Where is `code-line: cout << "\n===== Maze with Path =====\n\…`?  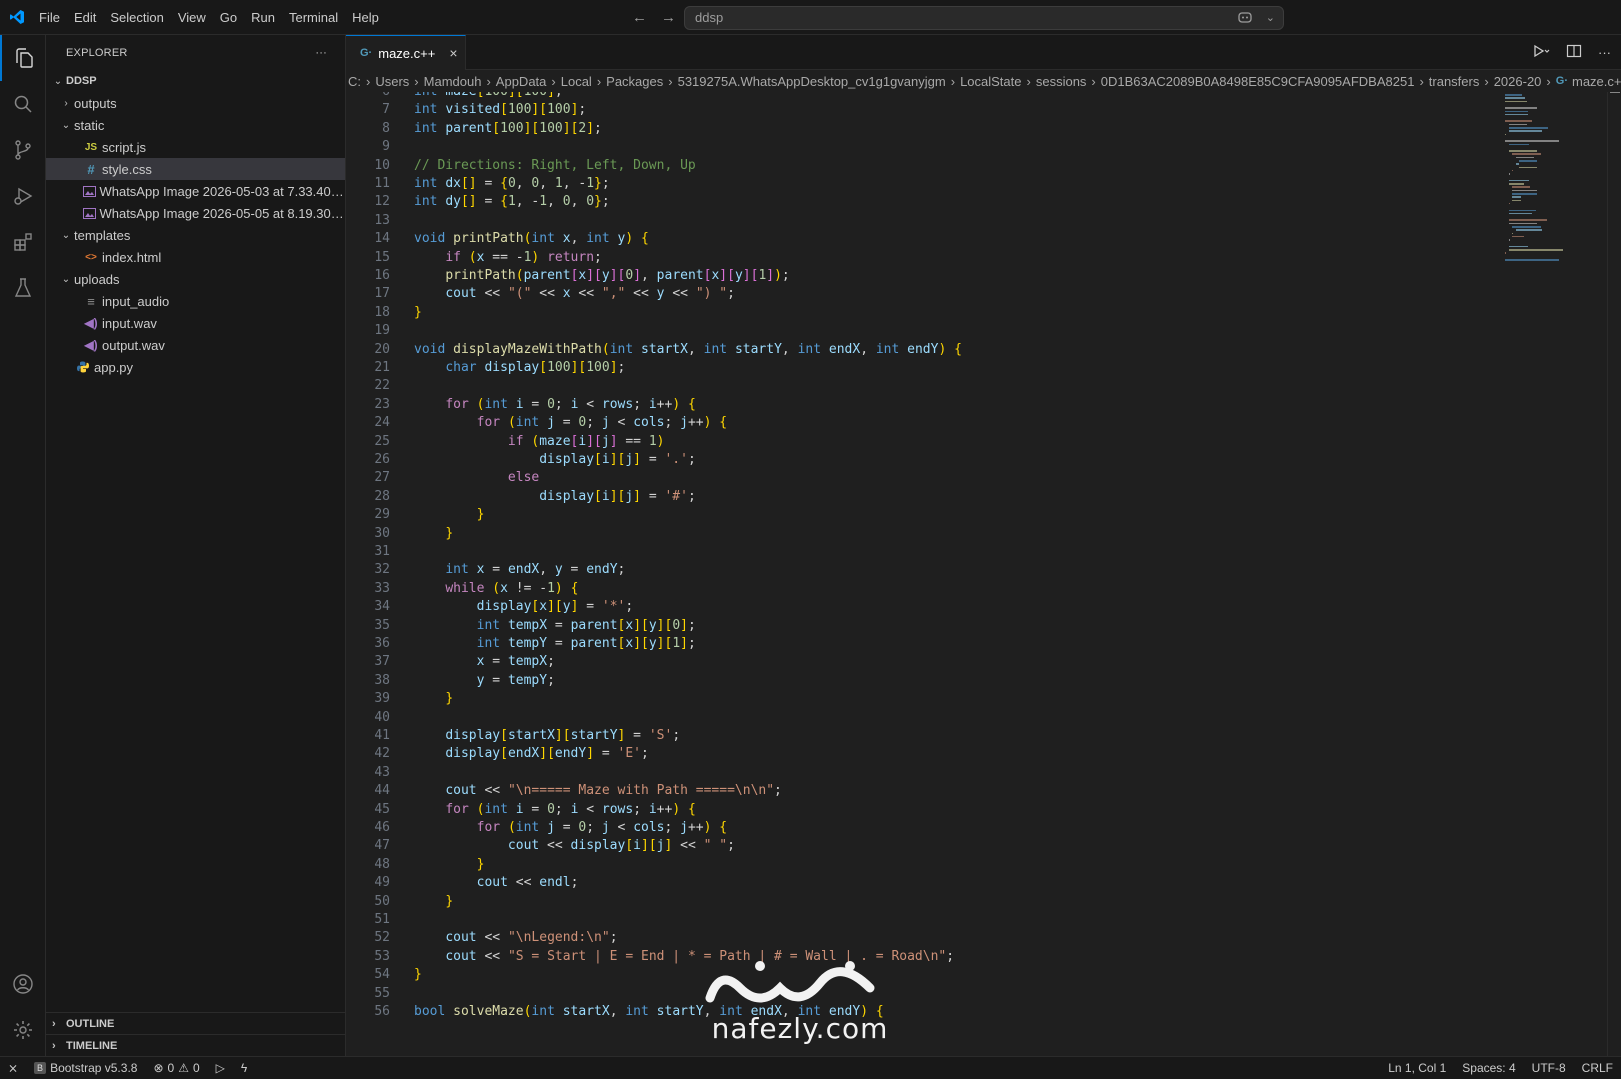 code-line: cout << "\n===== Maze with Path =====\n\… is located at coordinates (598, 790).